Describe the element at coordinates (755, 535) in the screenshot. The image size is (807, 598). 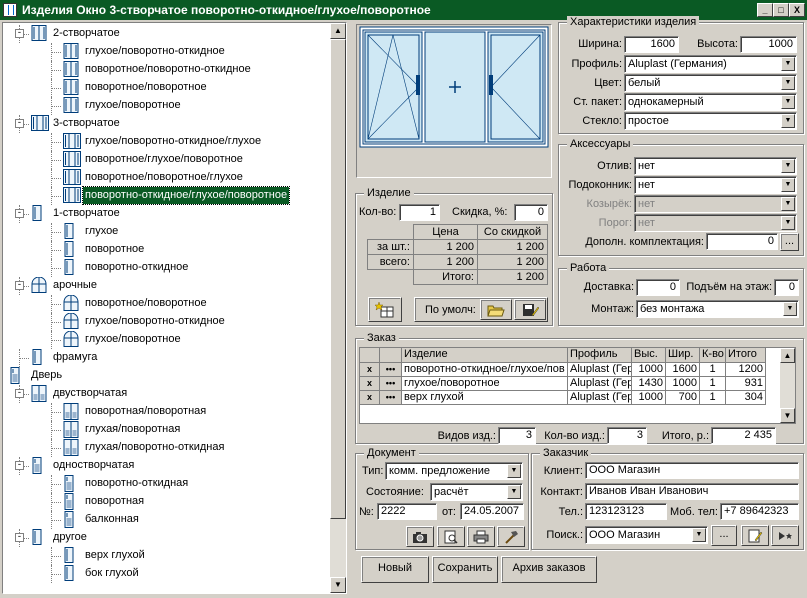
I see `edit-client-button` at that location.